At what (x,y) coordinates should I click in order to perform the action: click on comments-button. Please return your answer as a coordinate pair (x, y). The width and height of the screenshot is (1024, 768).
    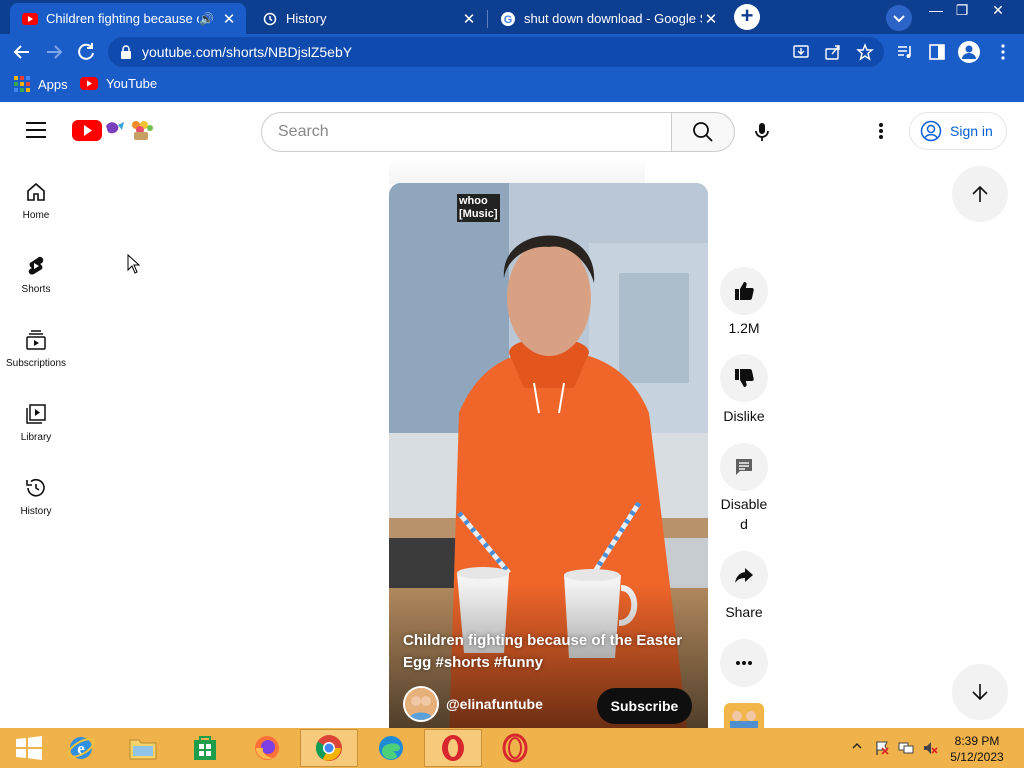
    Looking at the image, I should click on (744, 467).